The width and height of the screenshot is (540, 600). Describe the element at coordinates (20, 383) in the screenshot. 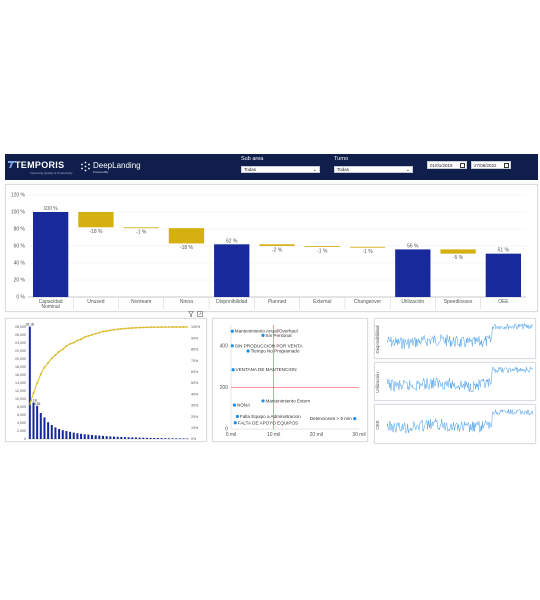

I see `y-tick-label: 14,000` at that location.